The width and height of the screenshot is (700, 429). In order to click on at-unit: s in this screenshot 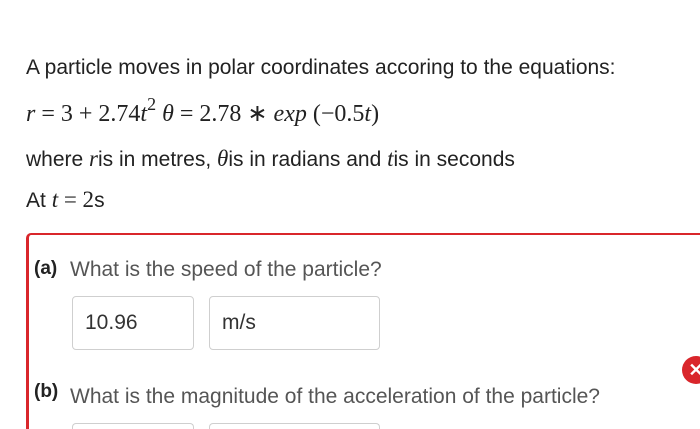, I will do `click(99, 200)`.